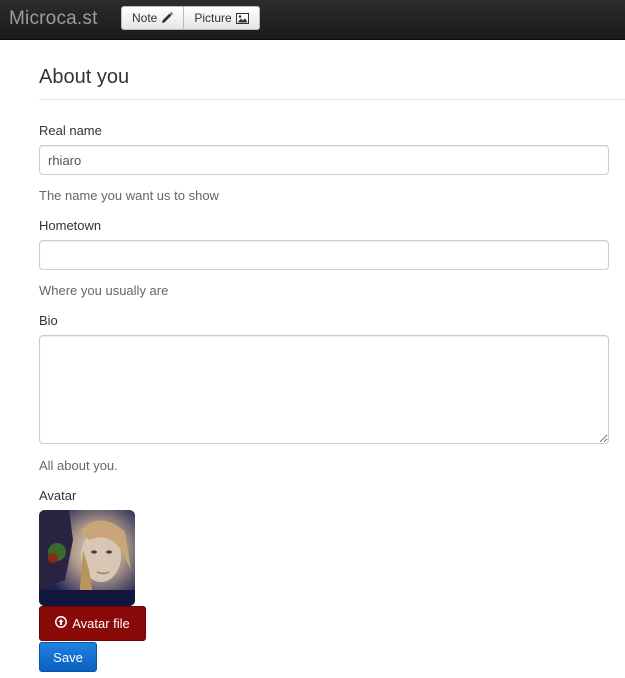 The width and height of the screenshot is (625, 678). I want to click on note-button-label: Note, so click(145, 18).